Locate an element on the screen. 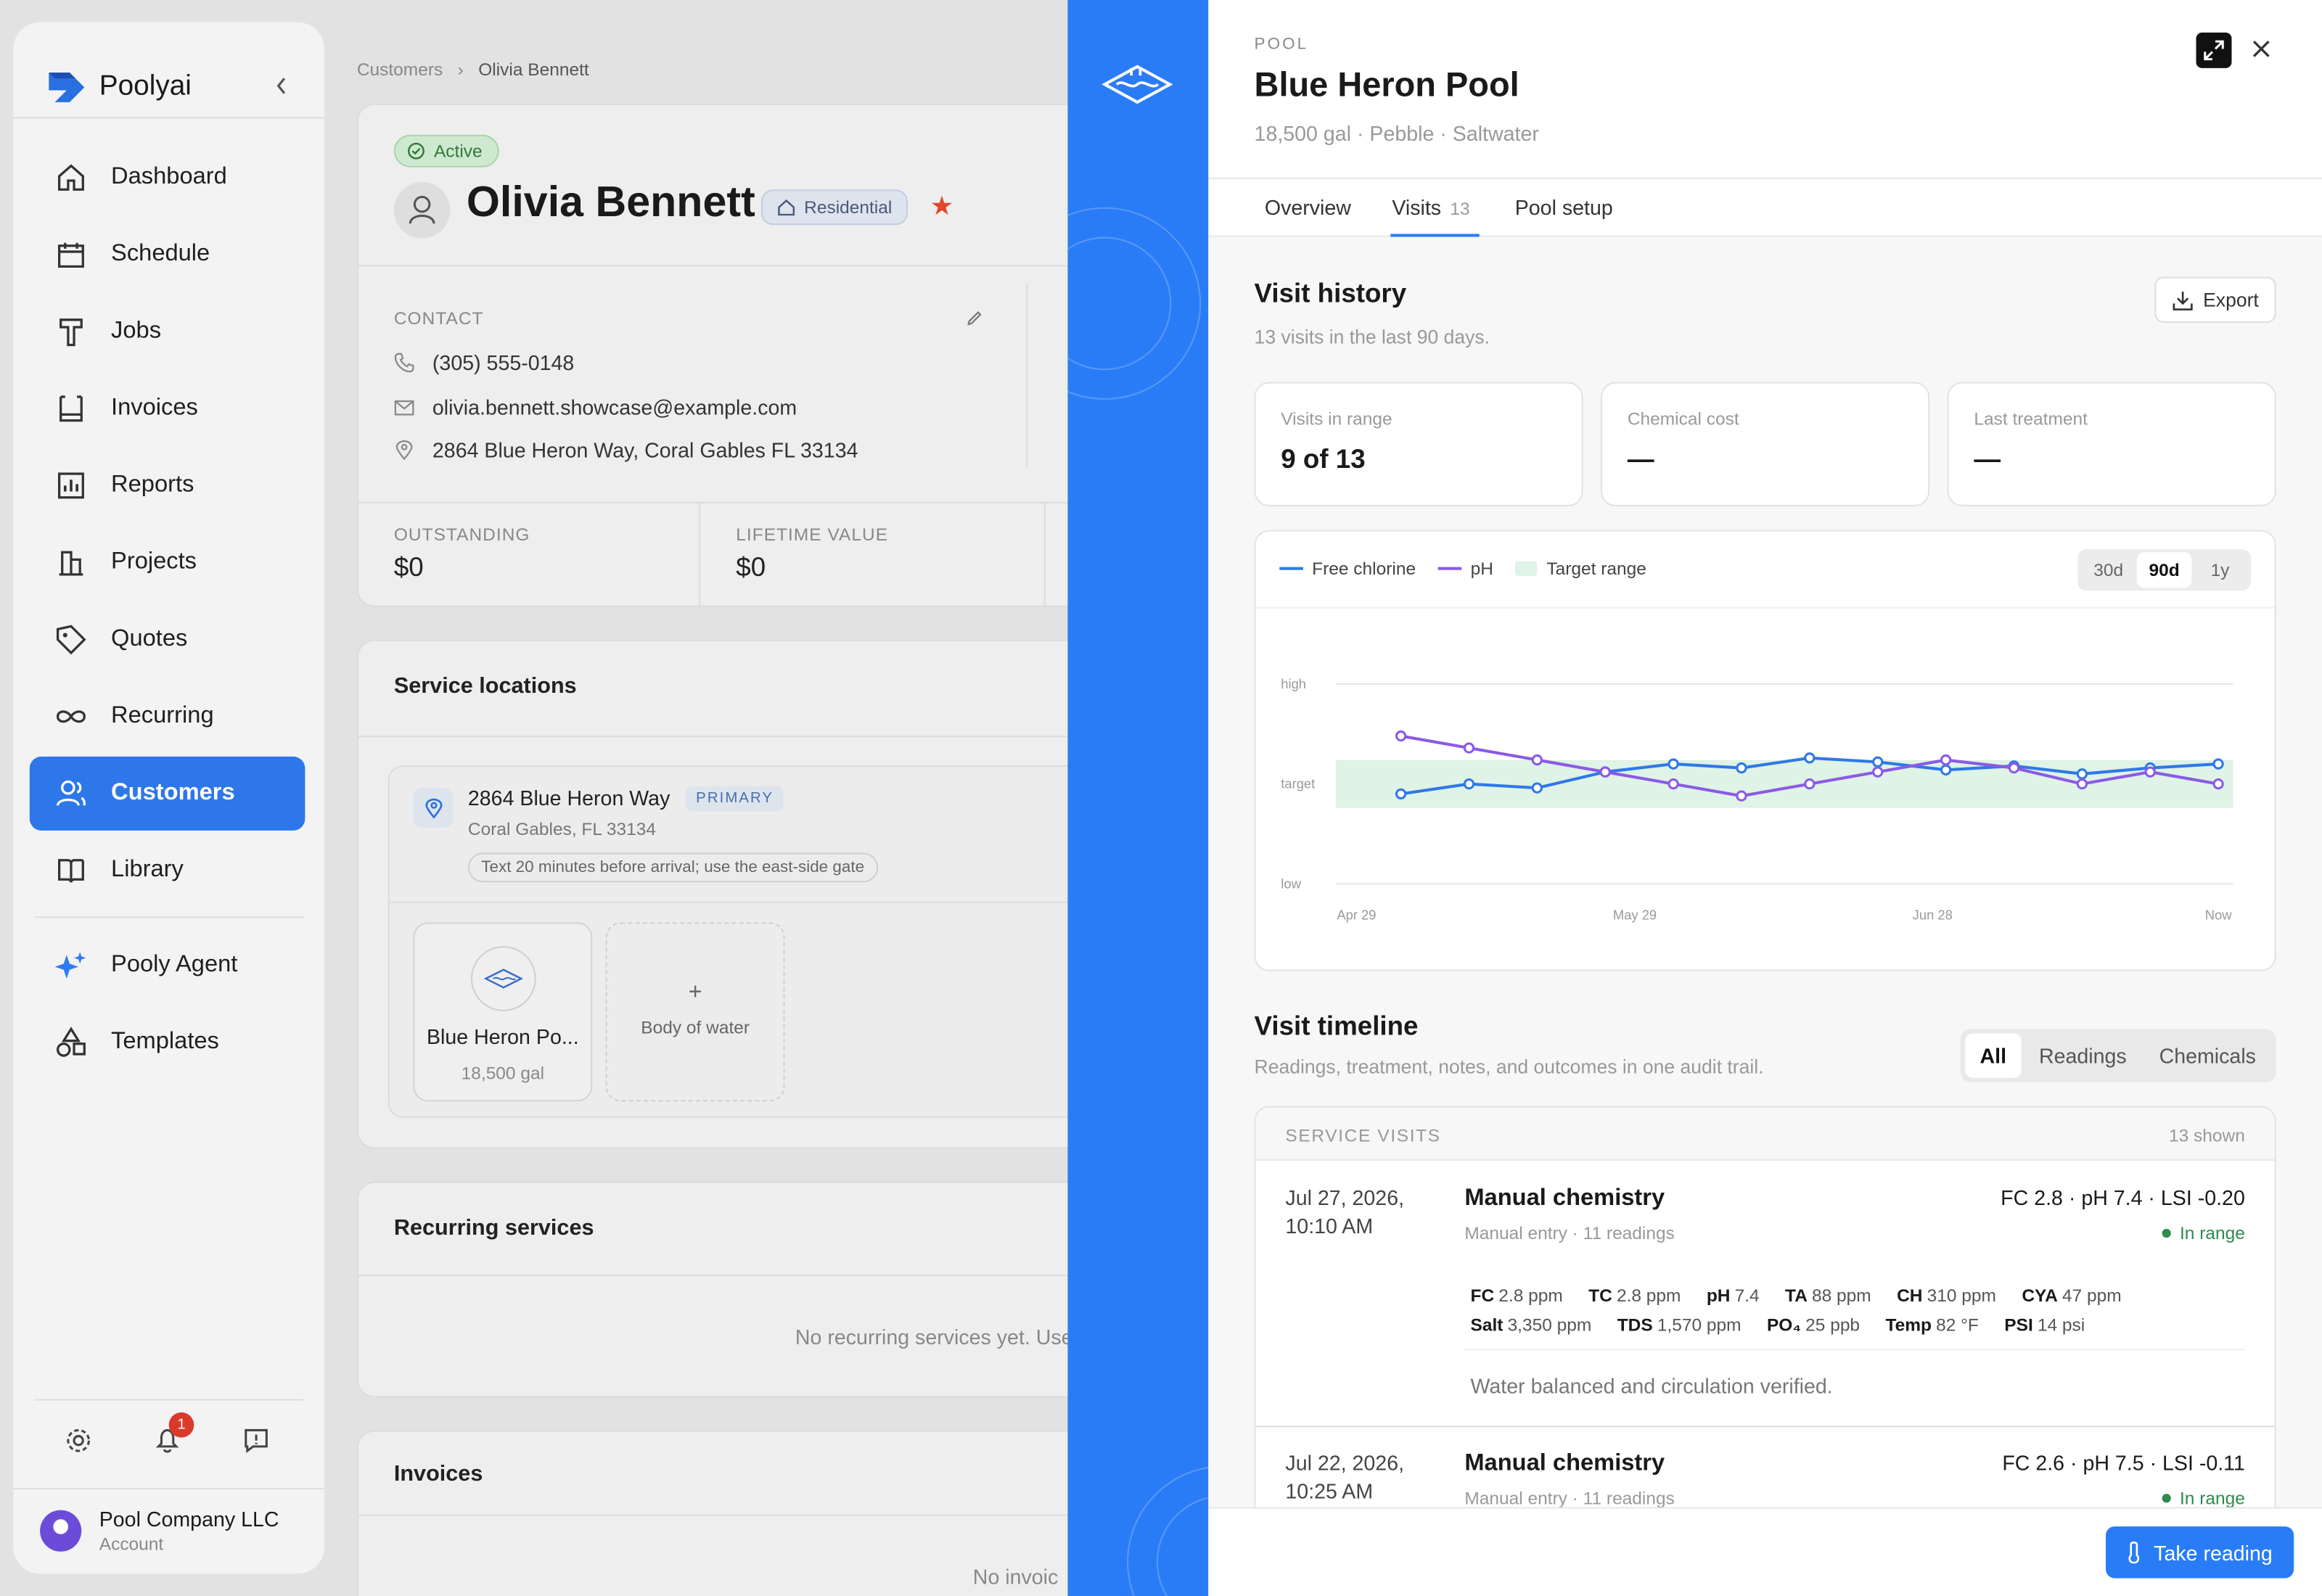 The height and width of the screenshot is (1596, 2322). sidebar-item-pooly-agent: Pooly Agent is located at coordinates (167, 966).